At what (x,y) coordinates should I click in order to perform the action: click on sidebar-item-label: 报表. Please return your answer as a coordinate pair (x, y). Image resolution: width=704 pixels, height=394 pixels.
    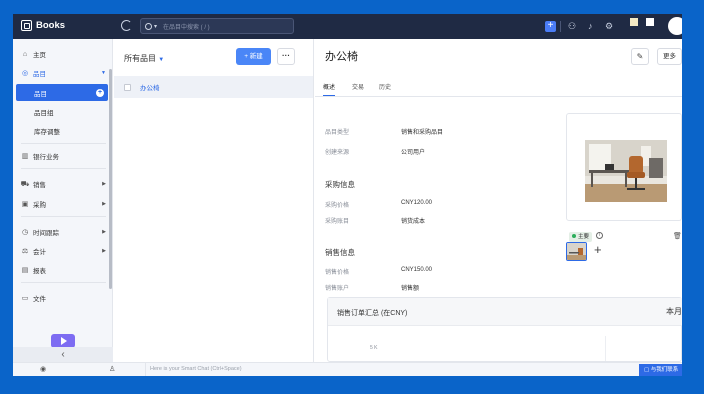
    Looking at the image, I should click on (39, 271).